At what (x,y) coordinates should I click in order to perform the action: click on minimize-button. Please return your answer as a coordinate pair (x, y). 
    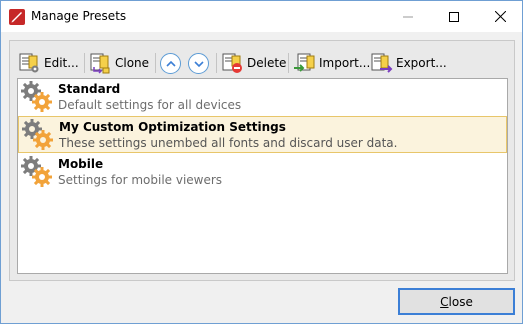
    Looking at the image, I should click on (408, 16).